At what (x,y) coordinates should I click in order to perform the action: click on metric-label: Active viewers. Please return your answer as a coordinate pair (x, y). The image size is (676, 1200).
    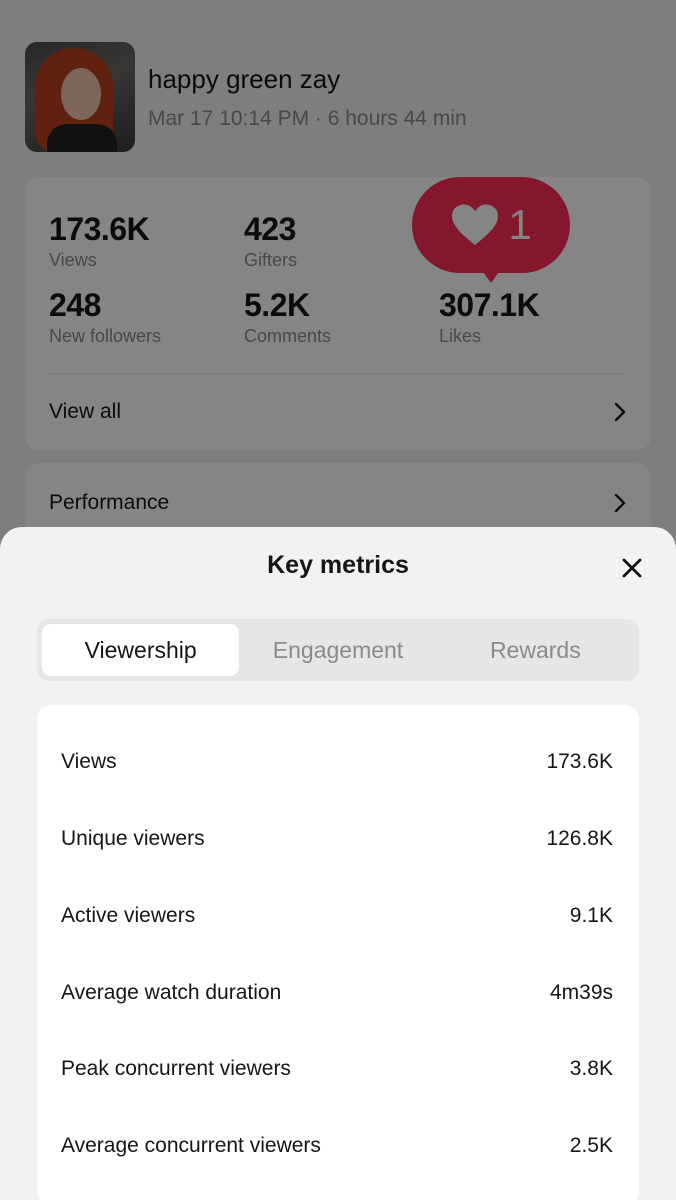
    Looking at the image, I should click on (128, 915).